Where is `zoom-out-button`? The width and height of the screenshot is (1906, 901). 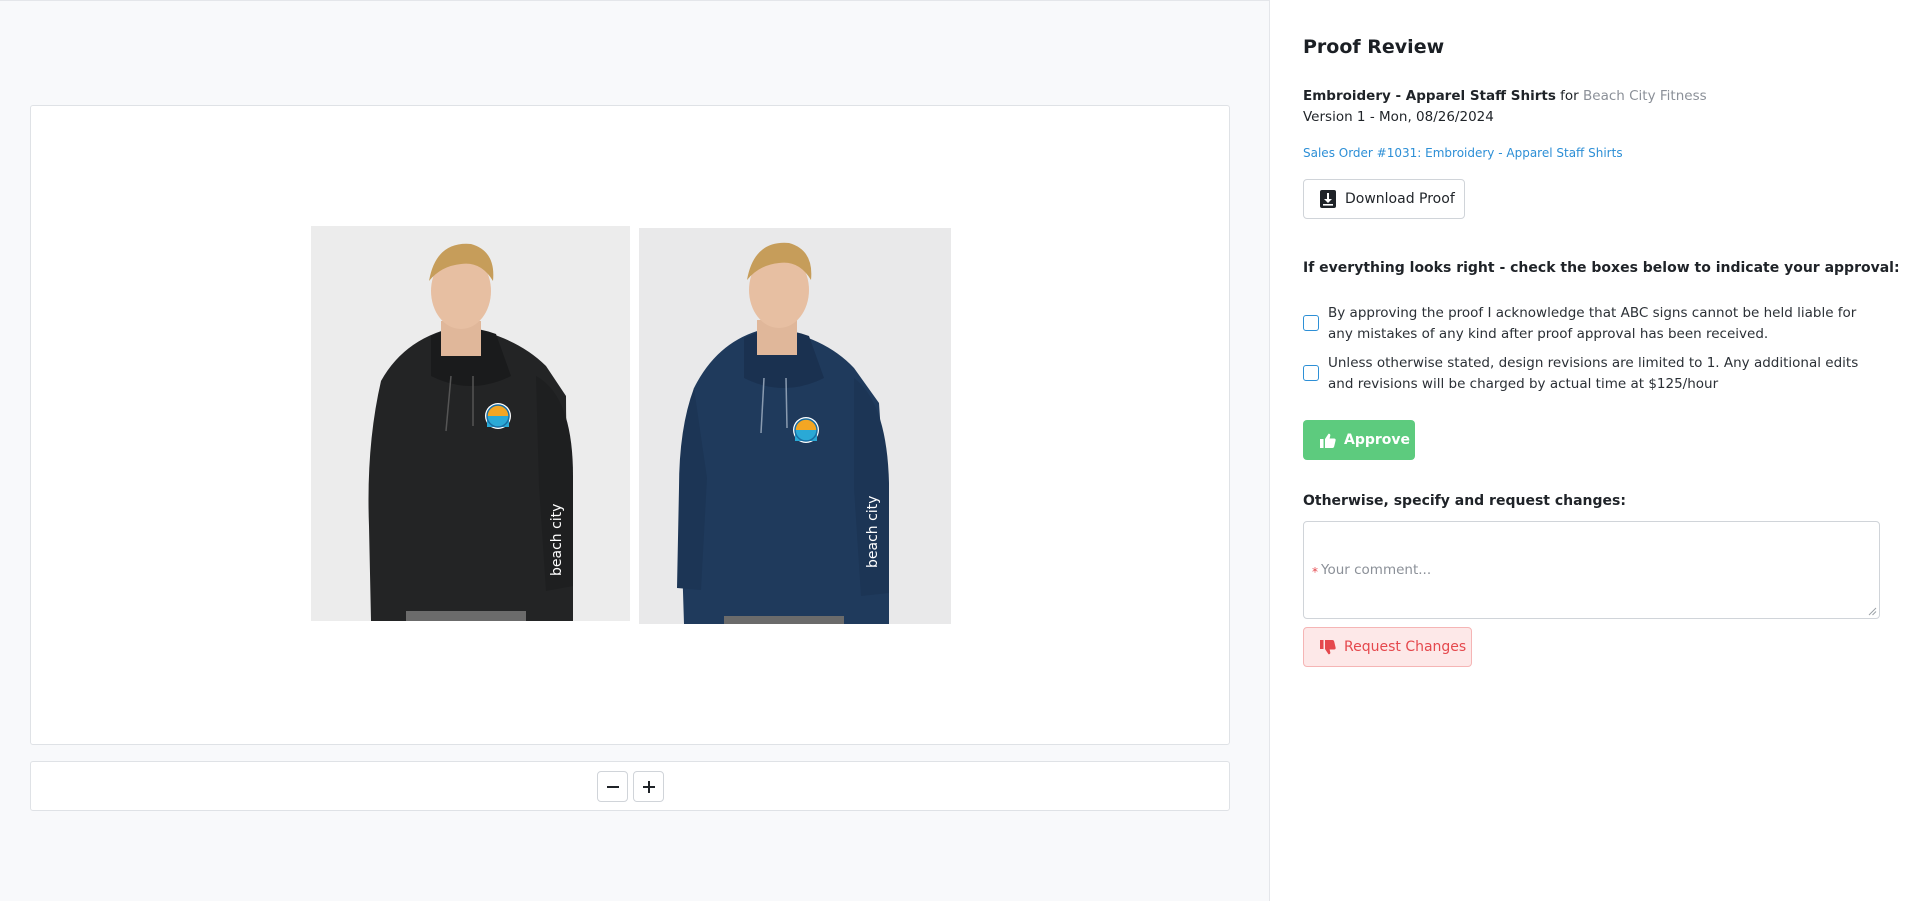 zoom-out-button is located at coordinates (612, 786).